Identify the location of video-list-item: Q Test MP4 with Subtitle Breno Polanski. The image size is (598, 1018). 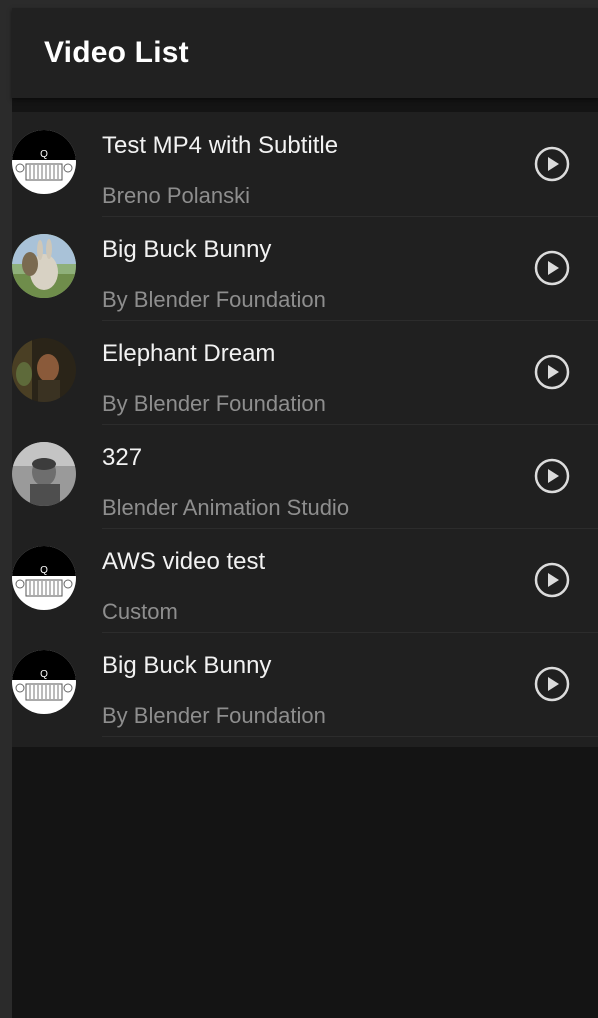
(305, 164).